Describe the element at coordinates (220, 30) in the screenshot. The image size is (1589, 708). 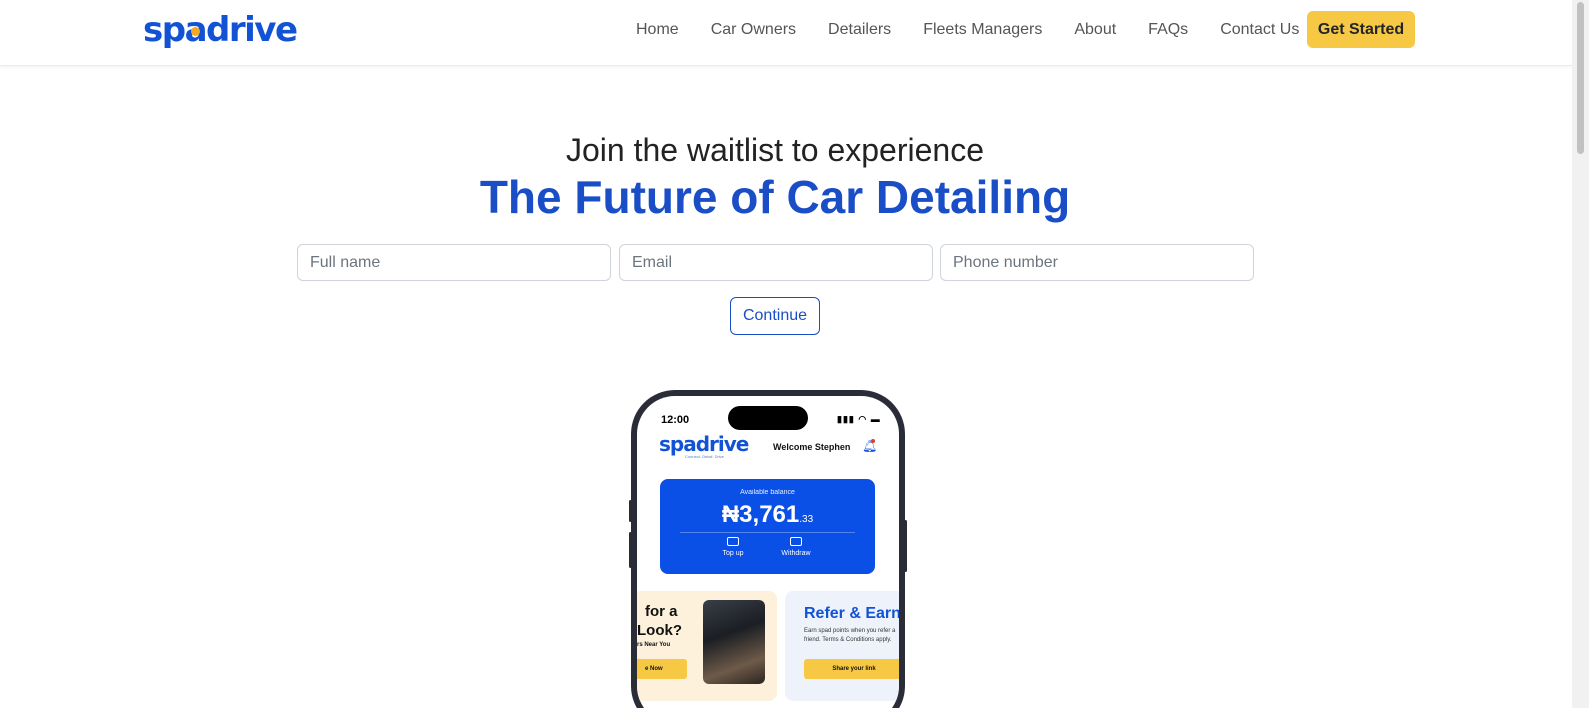
I see `brand-logo: spadrive` at that location.